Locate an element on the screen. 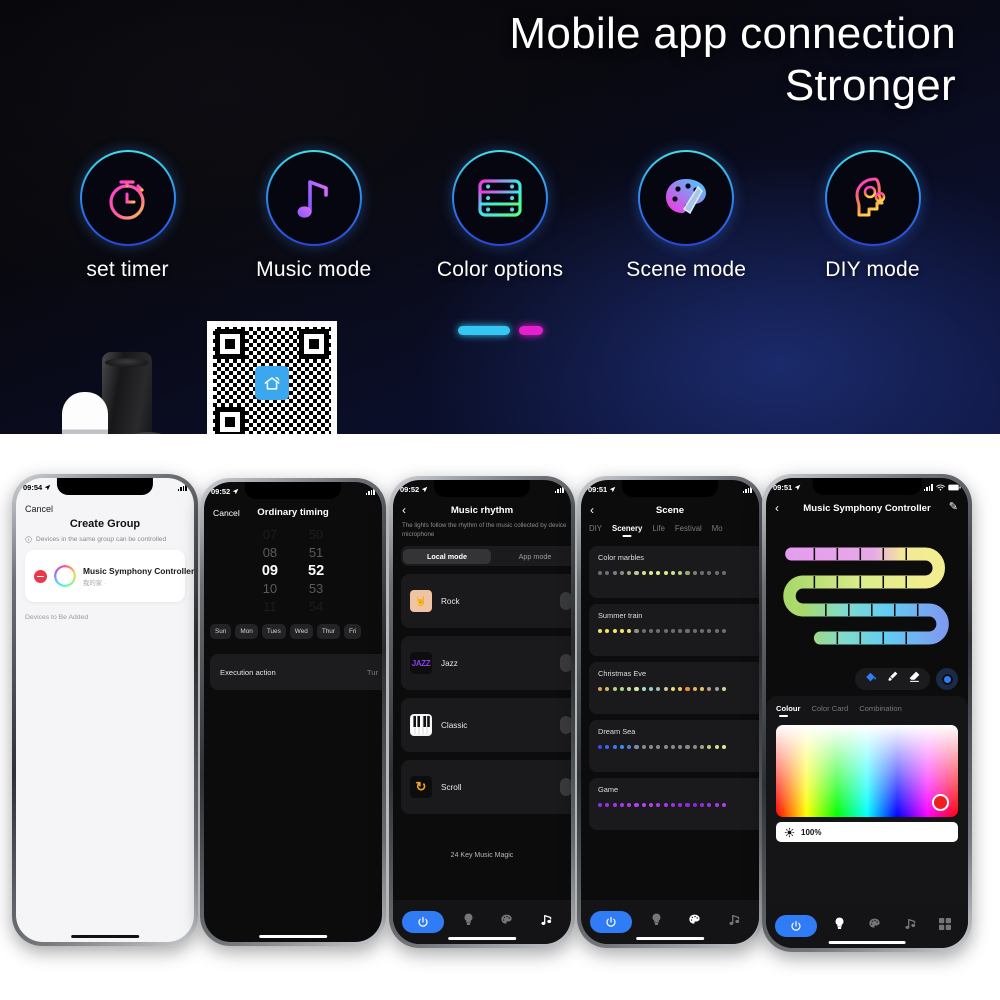  time-picker: 07 08 09 10 11 50 51 52 53 54 is located at coordinates (293, 573).